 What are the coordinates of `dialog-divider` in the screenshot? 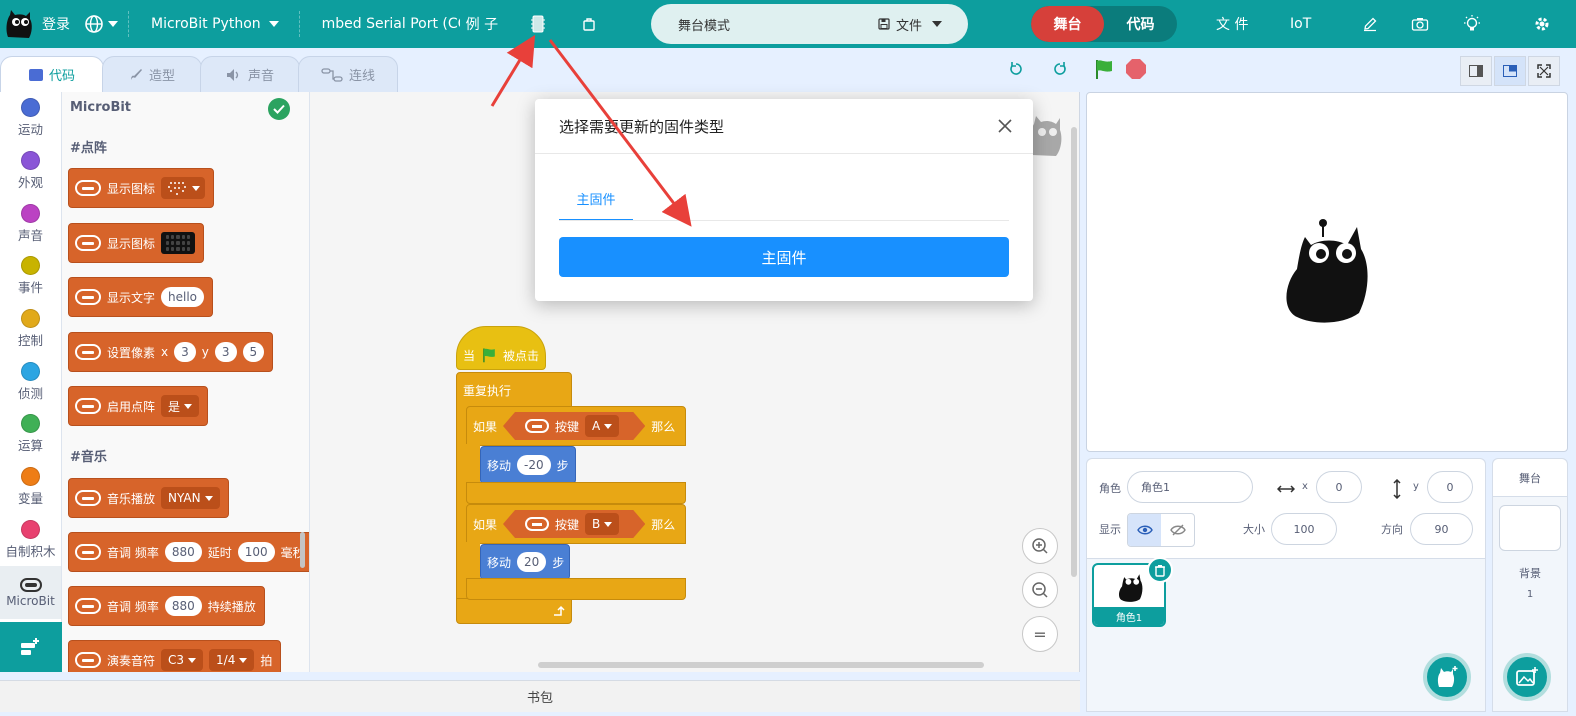 It's located at (784, 153).